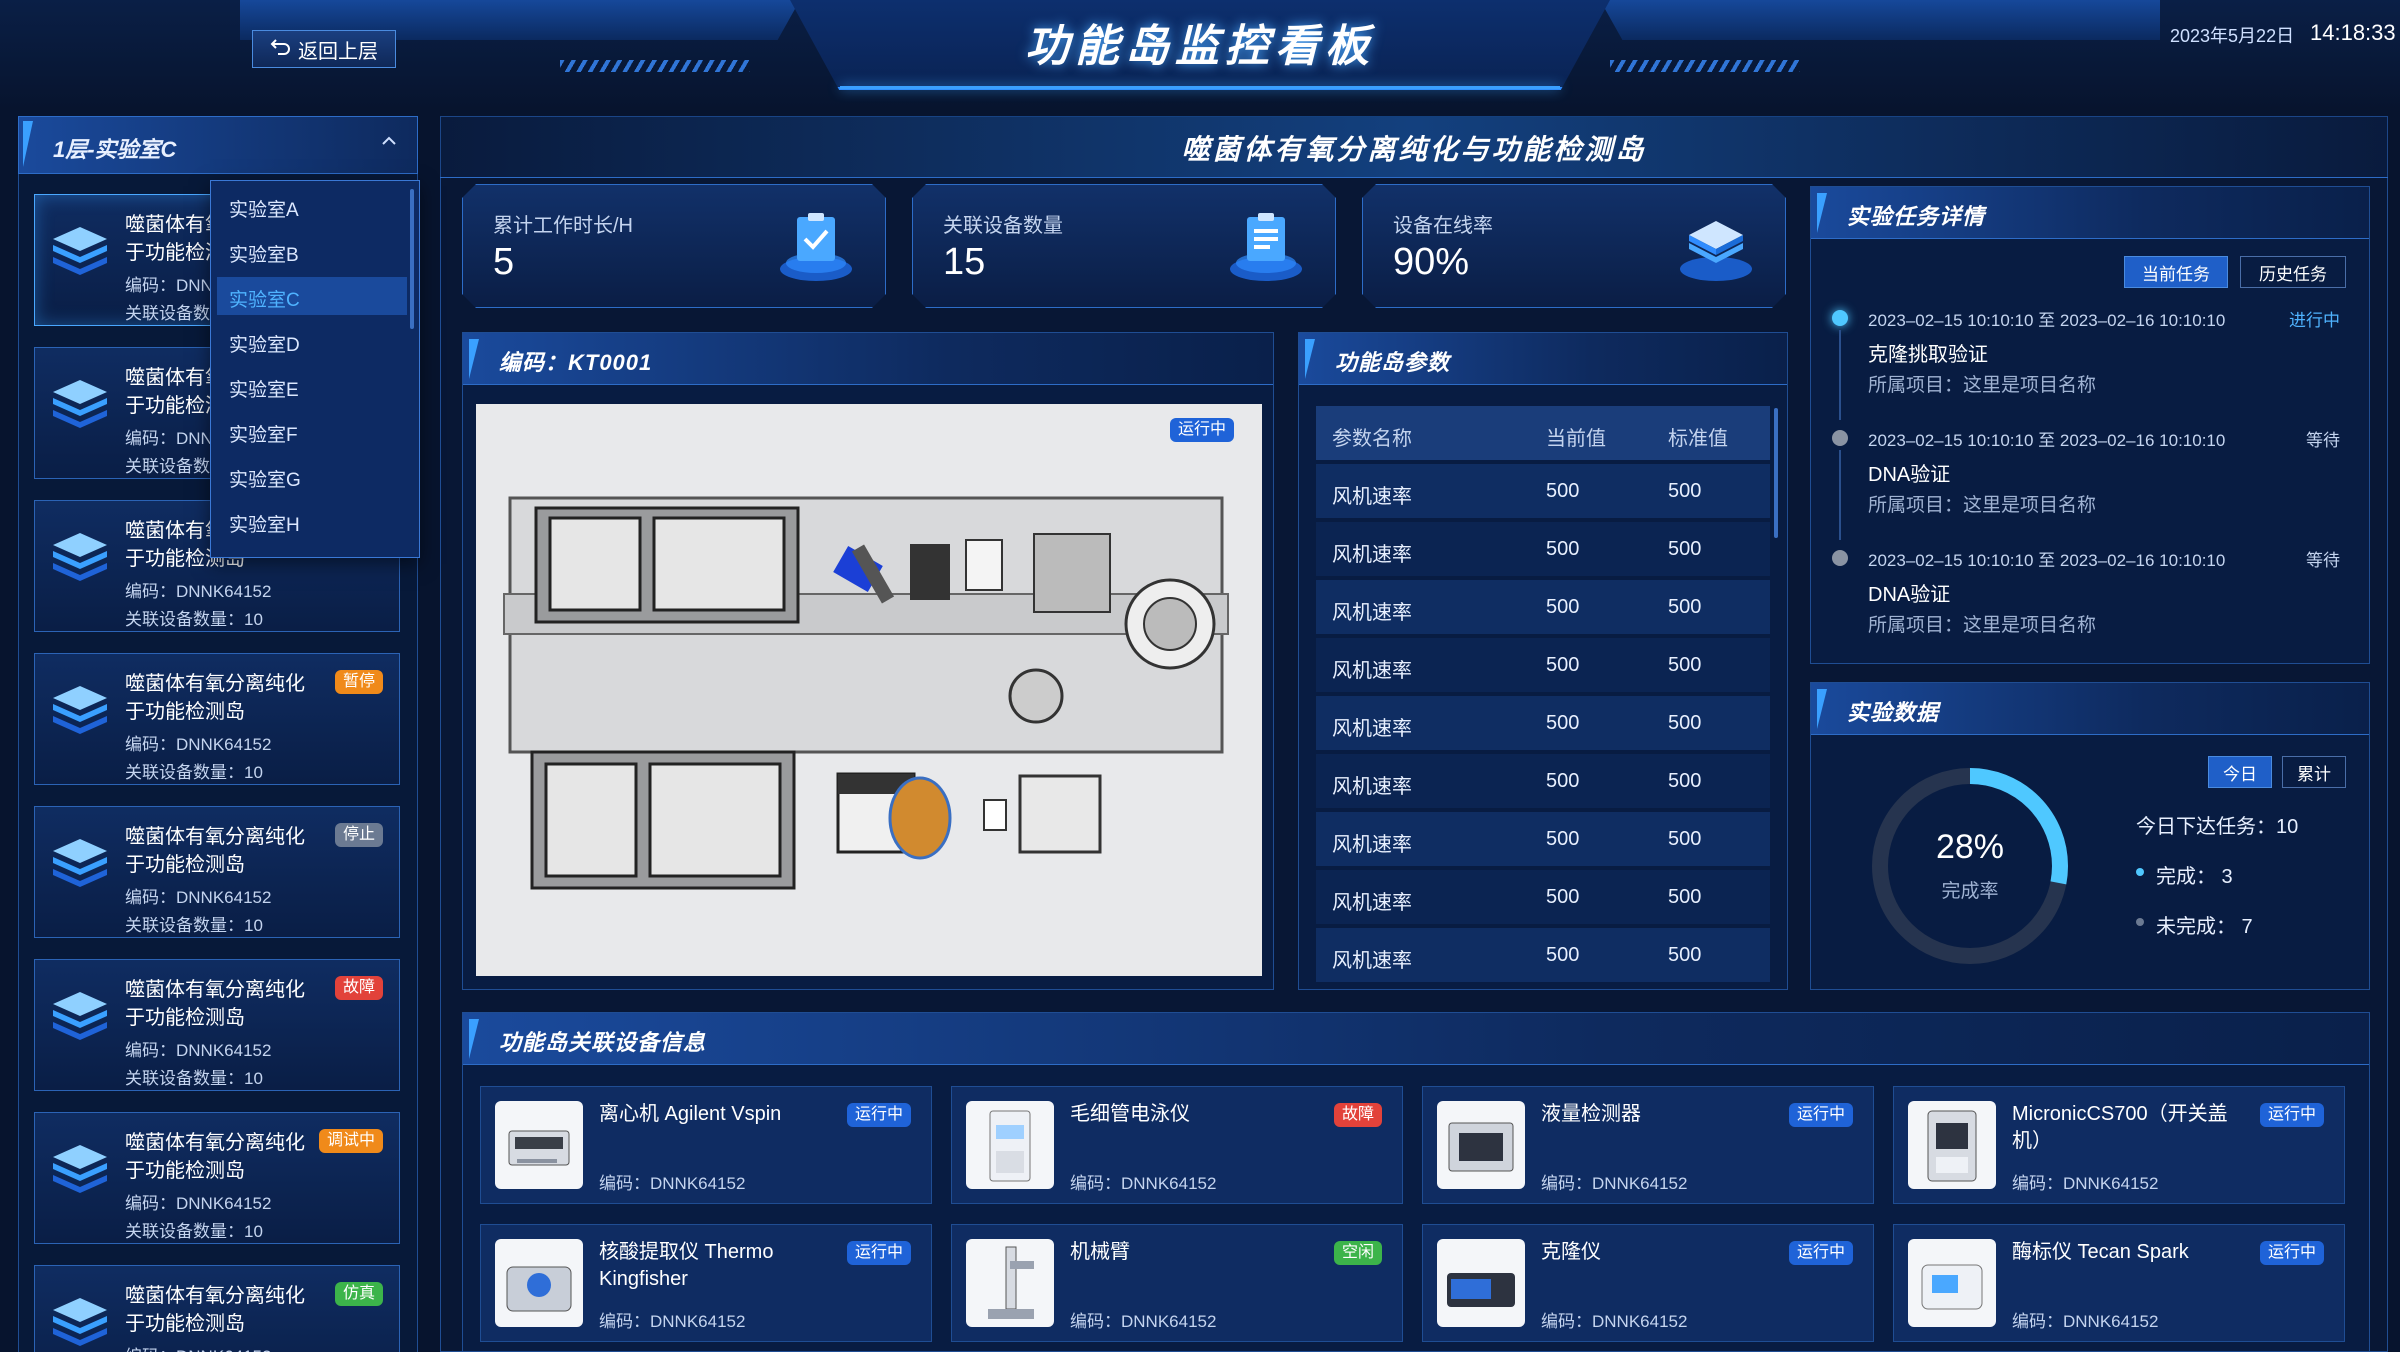 This screenshot has width=2400, height=1352. Describe the element at coordinates (1716, 247) in the screenshot. I see `layers-icon` at that location.